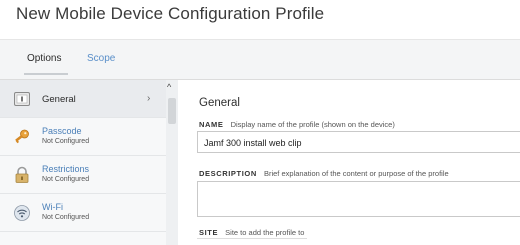 The image size is (520, 245). What do you see at coordinates (169, 87) in the screenshot?
I see `chevron-up-icon: ^` at bounding box center [169, 87].